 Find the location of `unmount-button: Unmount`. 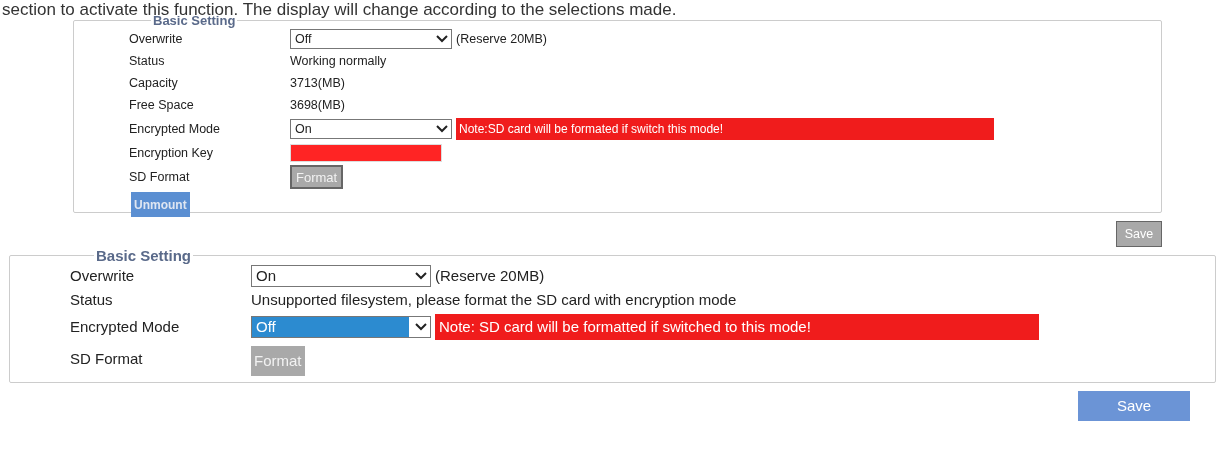

unmount-button: Unmount is located at coordinates (160, 204).